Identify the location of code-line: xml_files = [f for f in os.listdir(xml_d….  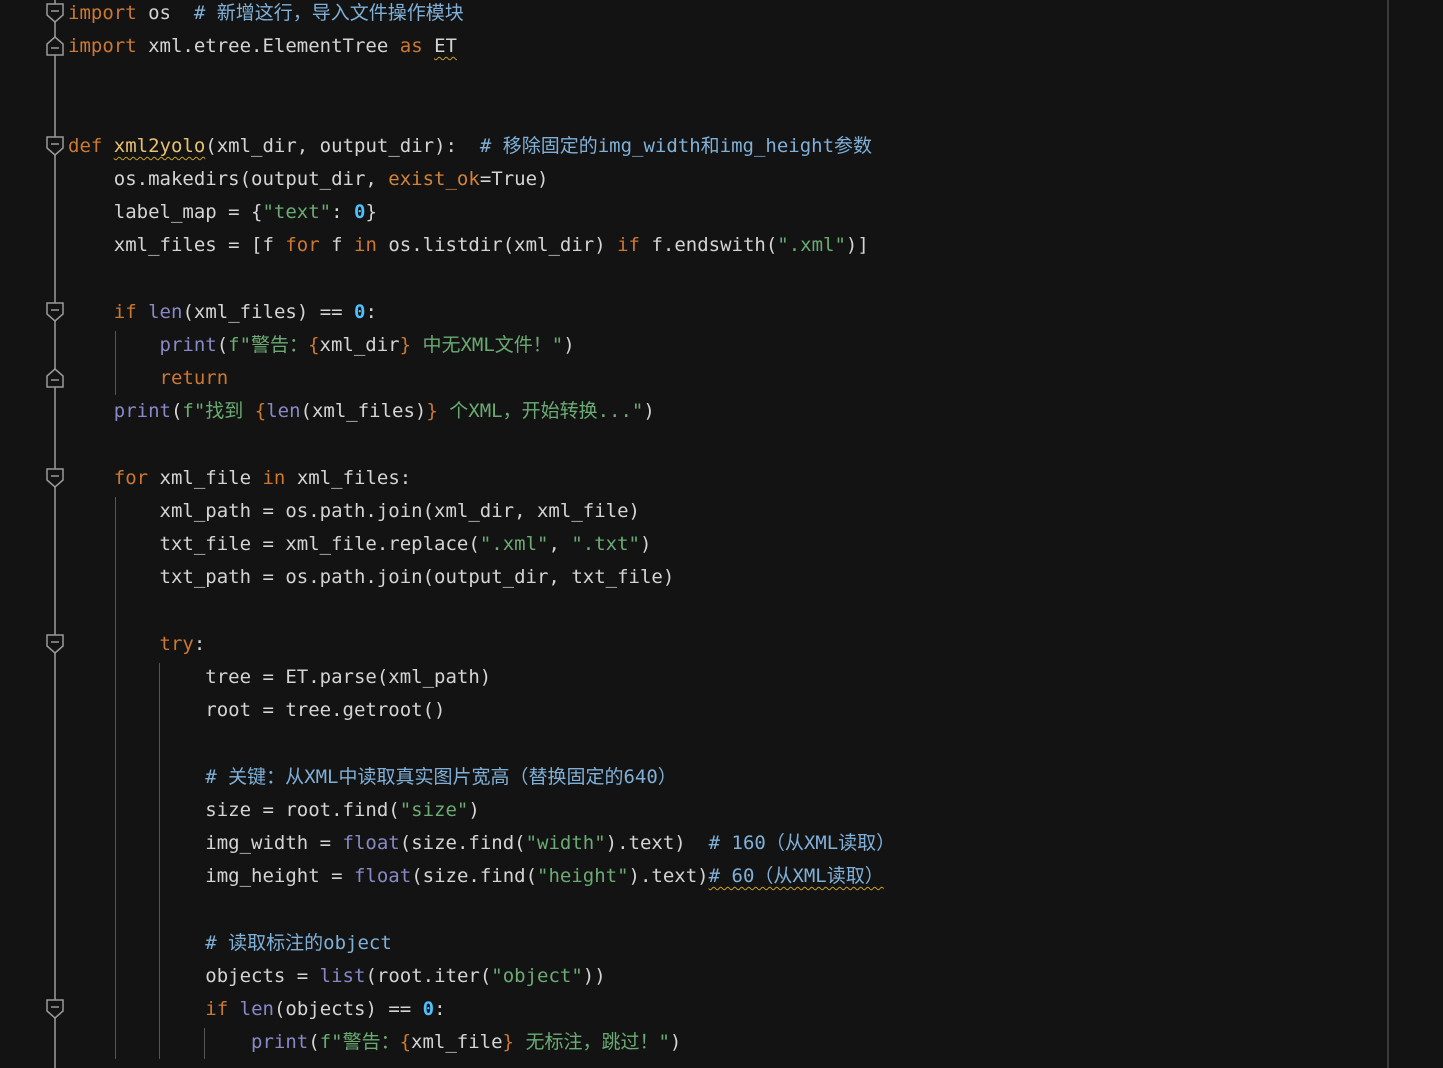
(468, 245).